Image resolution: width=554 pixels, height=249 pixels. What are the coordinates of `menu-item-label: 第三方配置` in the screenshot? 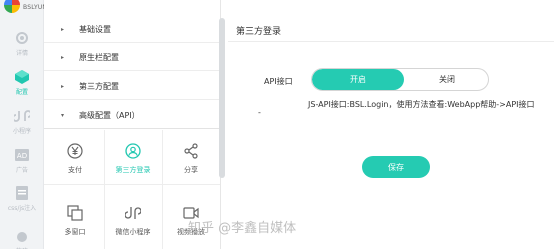 It's located at (99, 86).